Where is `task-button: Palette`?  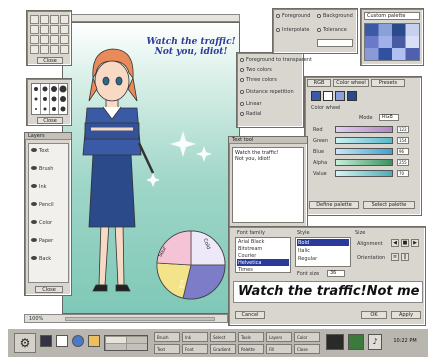 task-button: Palette is located at coordinates (251, 349).